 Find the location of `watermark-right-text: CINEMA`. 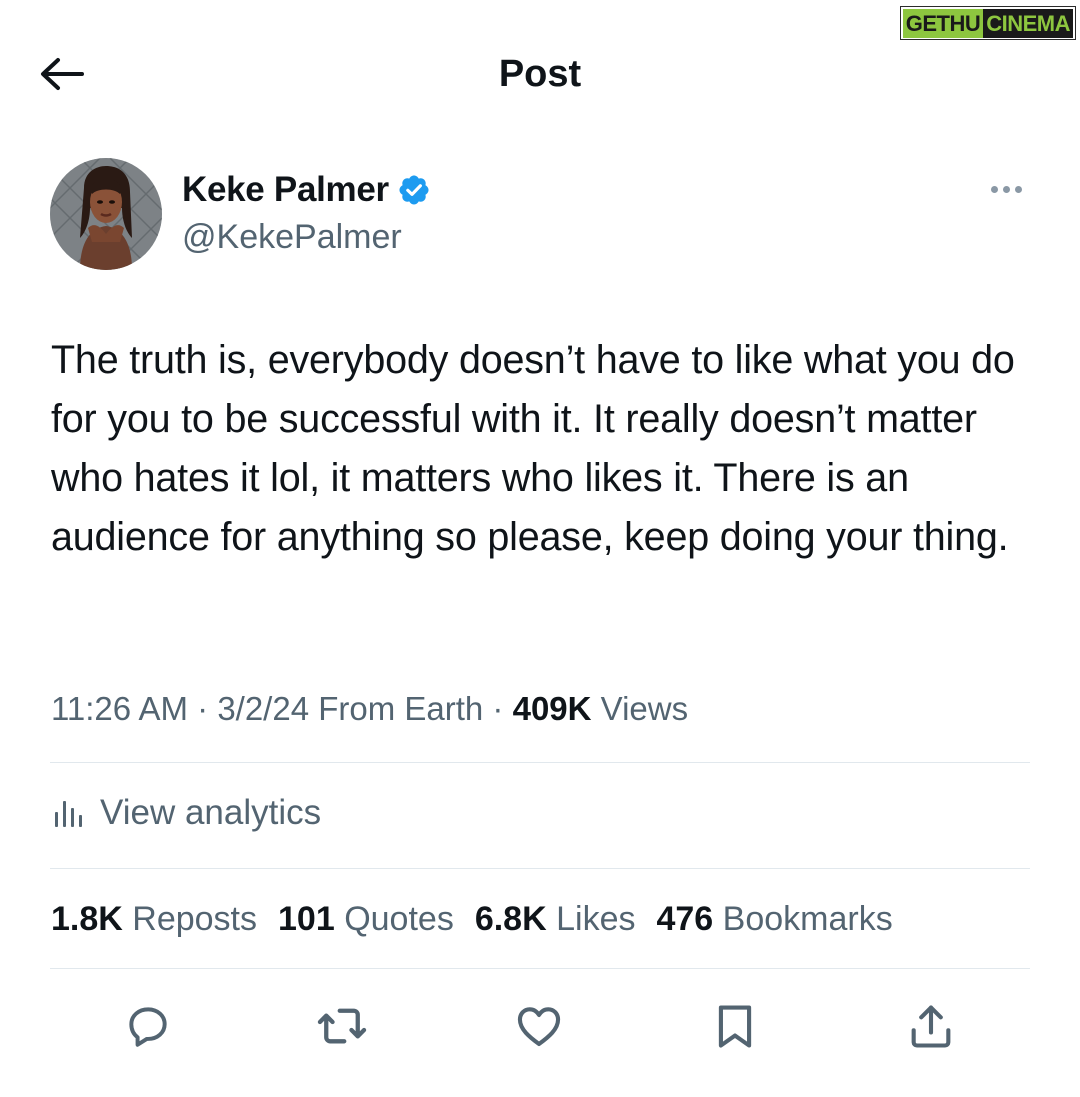

watermark-right-text: CINEMA is located at coordinates (1028, 23).